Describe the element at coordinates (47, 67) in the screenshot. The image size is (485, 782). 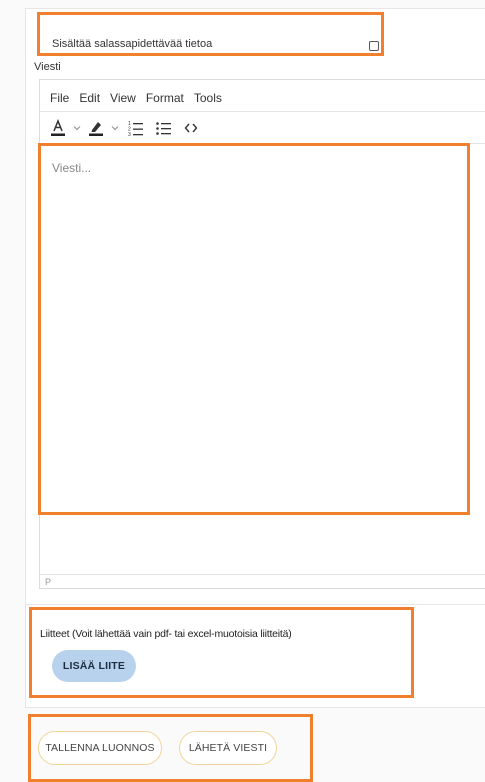
I see `message-label: Viesti` at that location.